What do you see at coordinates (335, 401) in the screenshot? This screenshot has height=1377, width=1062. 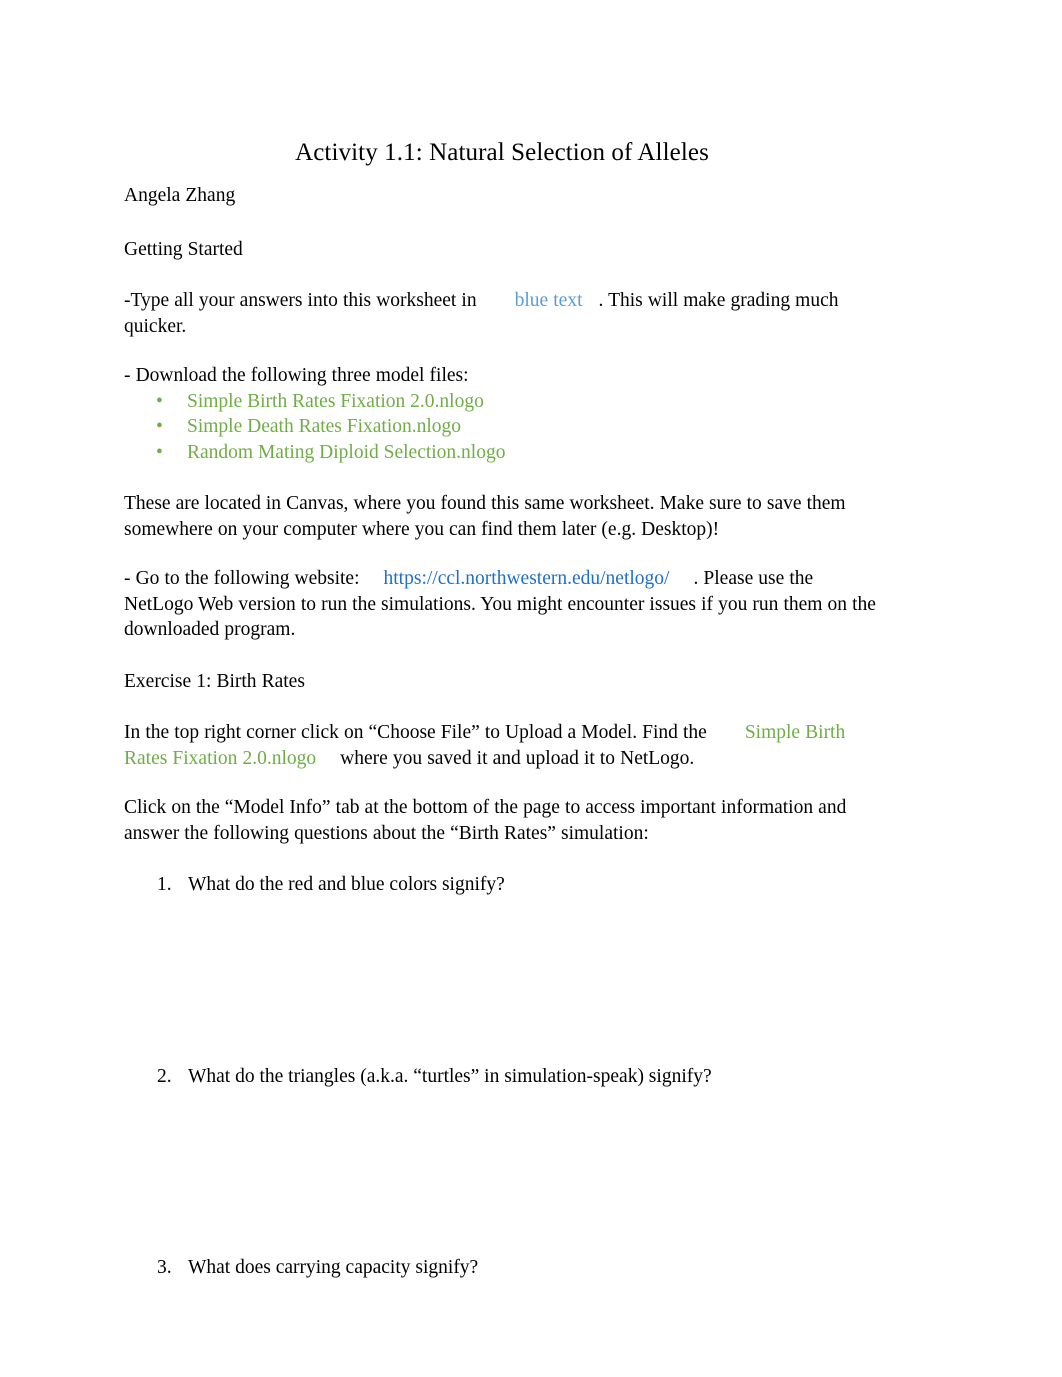 I see `model-file-name: Simple Birth Rates Fixation 2.0.nlogo` at bounding box center [335, 401].